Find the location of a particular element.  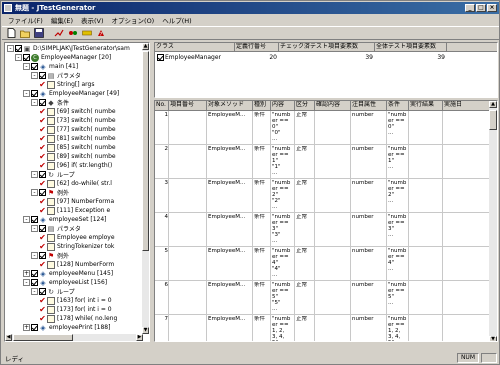

tree-node: ✔ [173] for( int i = 0 is located at coordinates (75, 309).